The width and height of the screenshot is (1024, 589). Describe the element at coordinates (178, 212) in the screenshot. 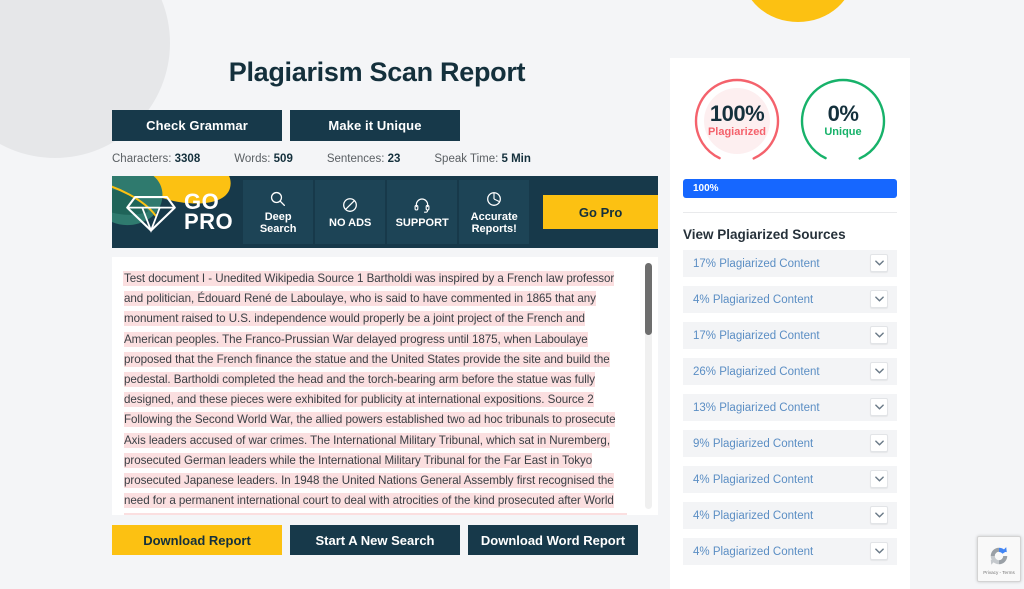

I see `go-pro-brand: GO PRO` at that location.